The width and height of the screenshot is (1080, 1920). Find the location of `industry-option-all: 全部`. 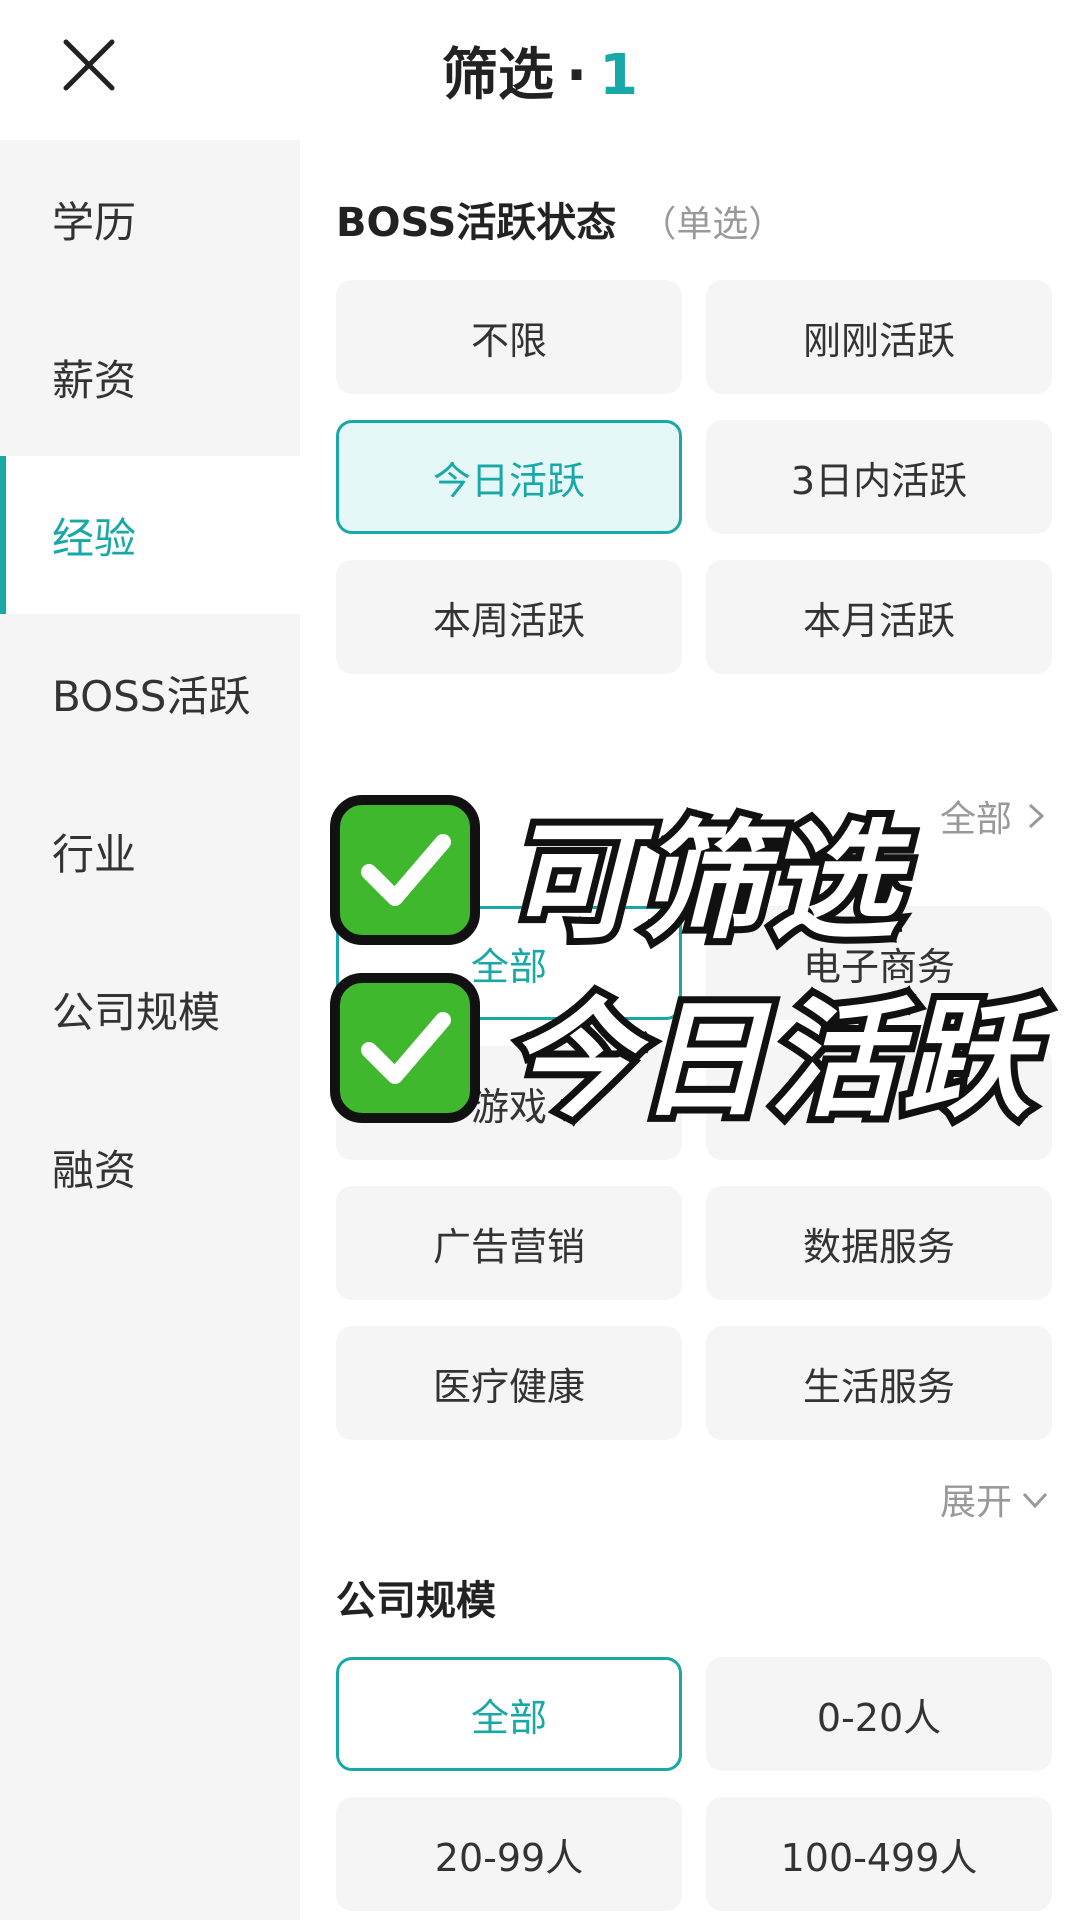

industry-option-all: 全部 is located at coordinates (509, 963).